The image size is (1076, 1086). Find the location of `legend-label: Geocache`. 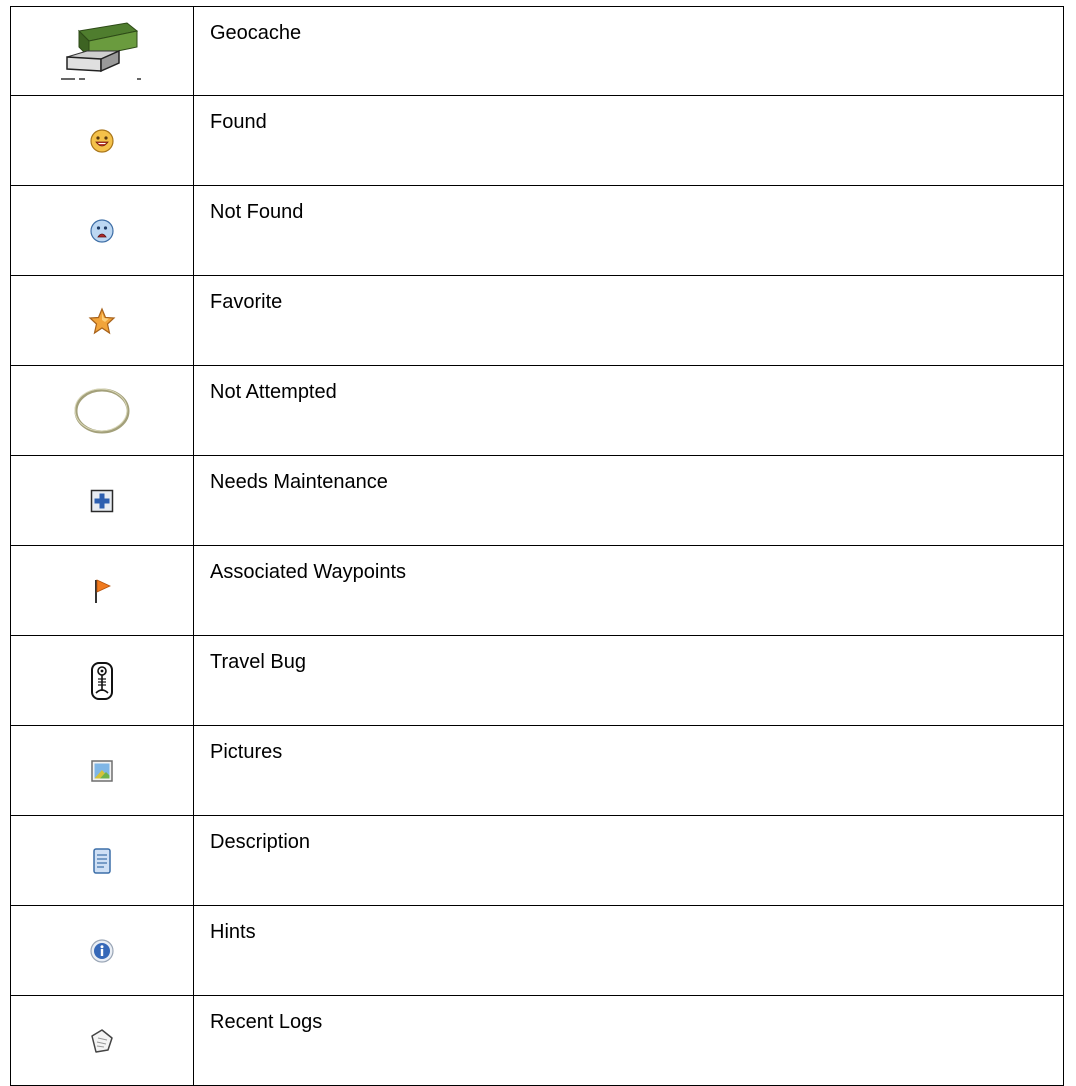

legend-label: Geocache is located at coordinates (256, 33).